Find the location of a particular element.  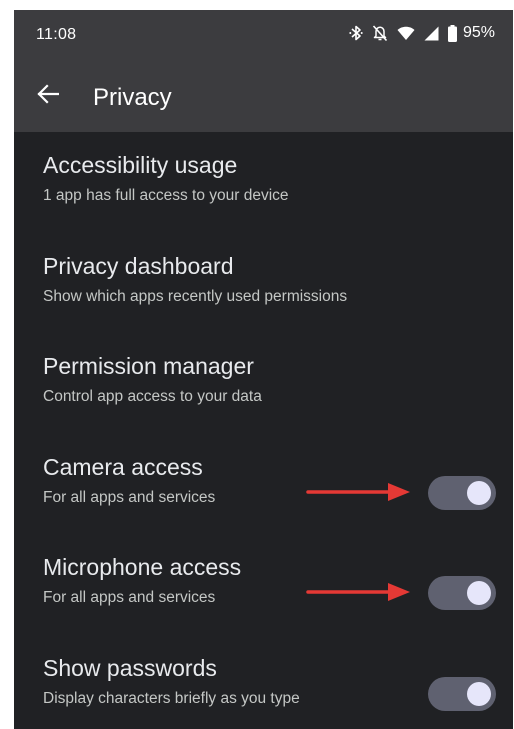

cell-signal-icon is located at coordinates (431, 33).